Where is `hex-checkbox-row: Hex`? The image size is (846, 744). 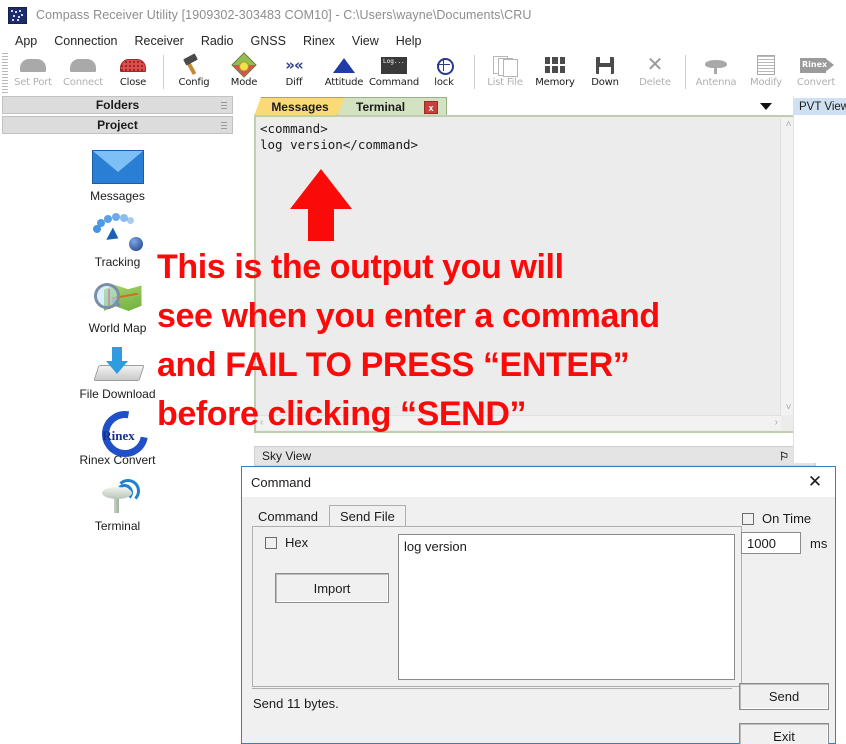
hex-checkbox-row: Hex is located at coordinates (286, 542).